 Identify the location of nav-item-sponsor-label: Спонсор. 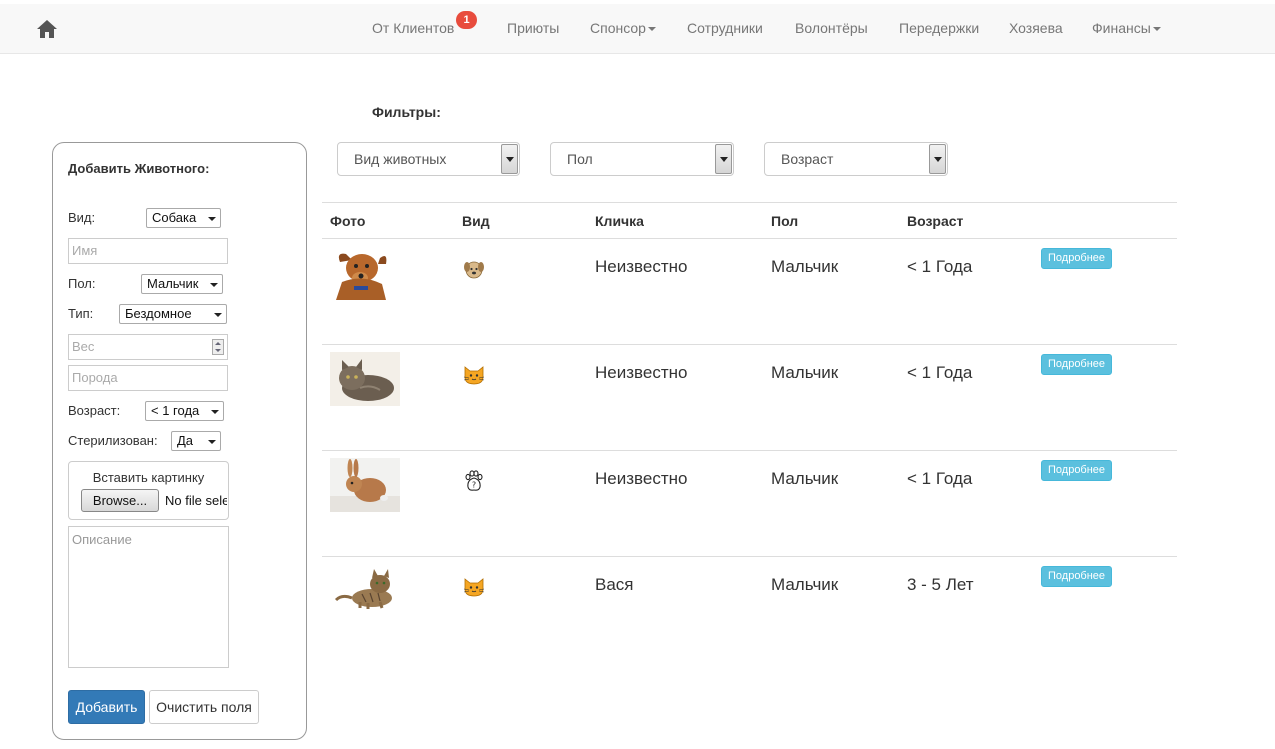
(618, 28).